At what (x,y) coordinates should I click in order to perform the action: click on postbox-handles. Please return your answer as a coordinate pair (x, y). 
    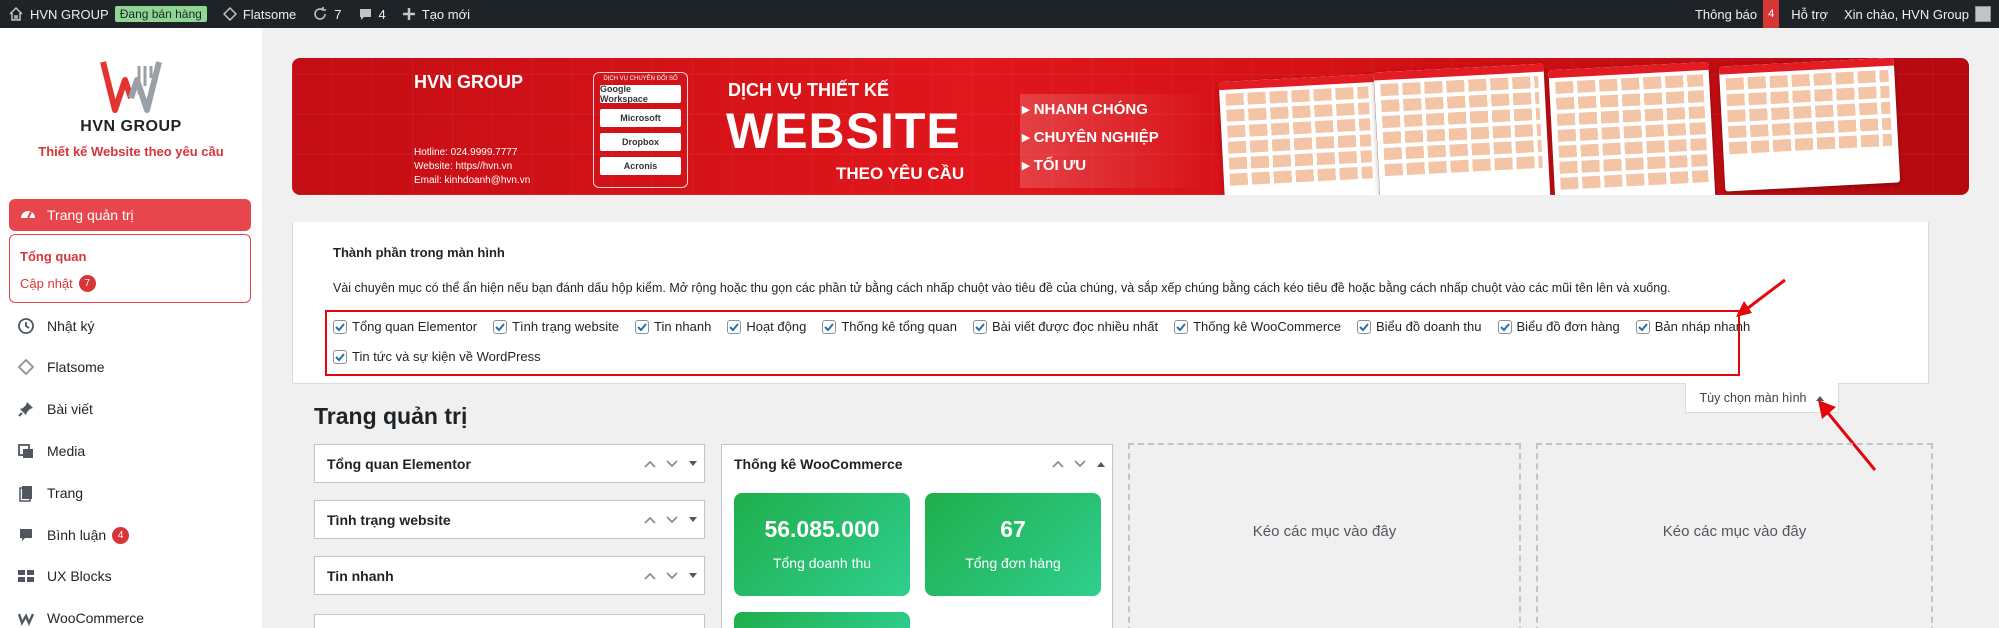
    Looking at the image, I should click on (671, 576).